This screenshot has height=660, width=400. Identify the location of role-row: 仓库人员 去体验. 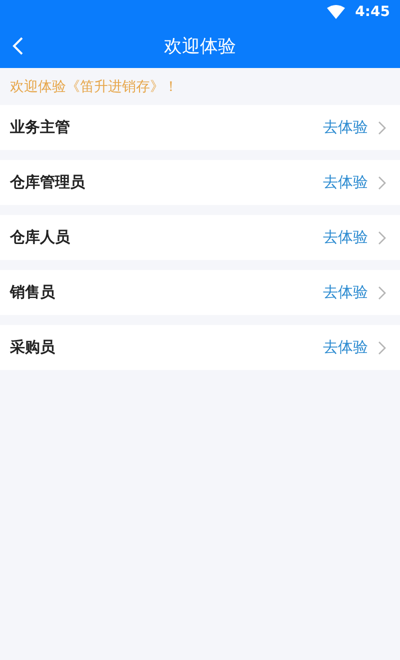
(200, 237).